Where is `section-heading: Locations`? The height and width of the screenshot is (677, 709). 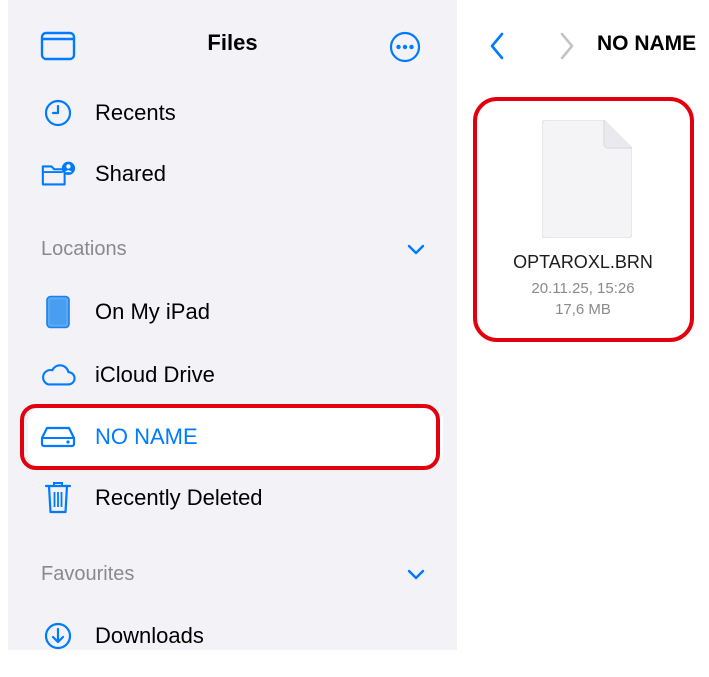 section-heading: Locations is located at coordinates (84, 249).